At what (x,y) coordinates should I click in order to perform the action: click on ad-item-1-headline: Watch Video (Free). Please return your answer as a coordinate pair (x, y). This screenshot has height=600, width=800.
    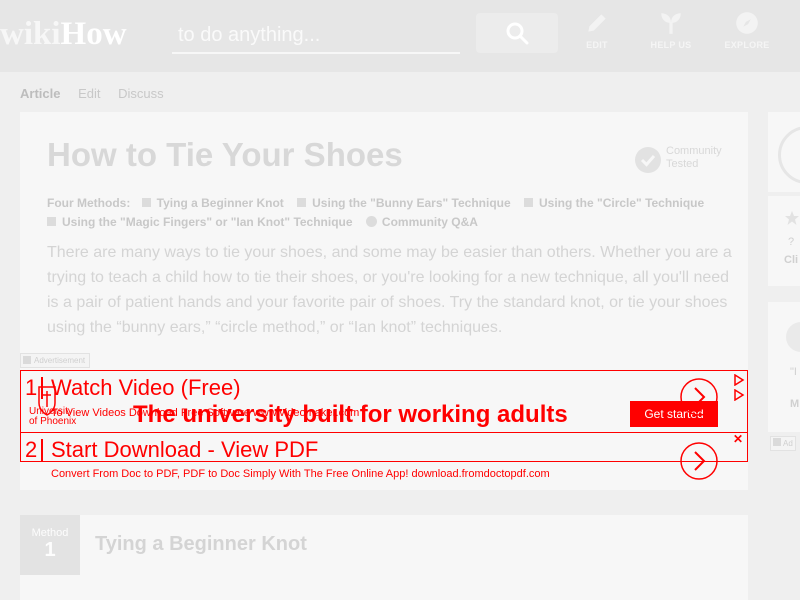
    Looking at the image, I should click on (146, 388).